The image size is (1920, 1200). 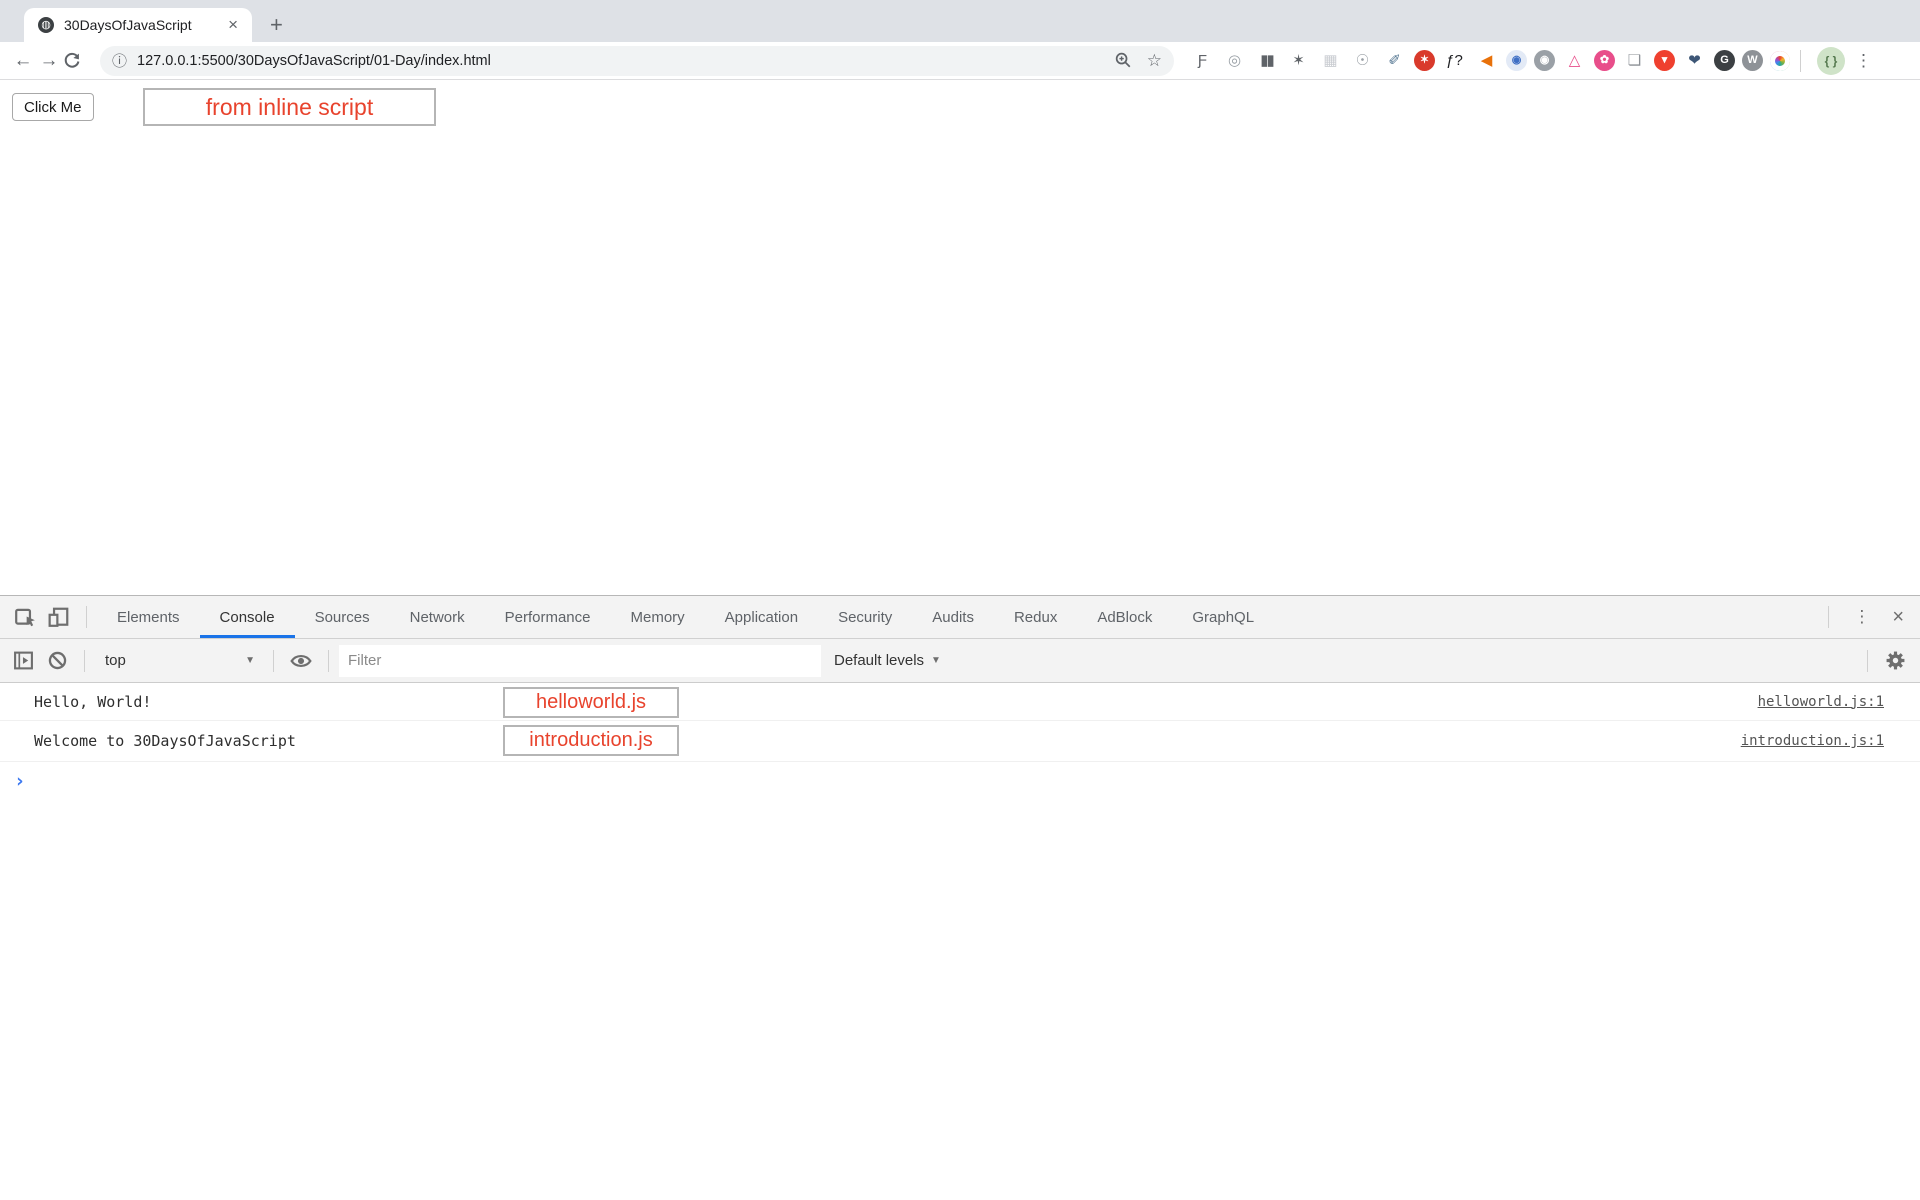 What do you see at coordinates (57, 660) in the screenshot?
I see `clear-console-icon` at bounding box center [57, 660].